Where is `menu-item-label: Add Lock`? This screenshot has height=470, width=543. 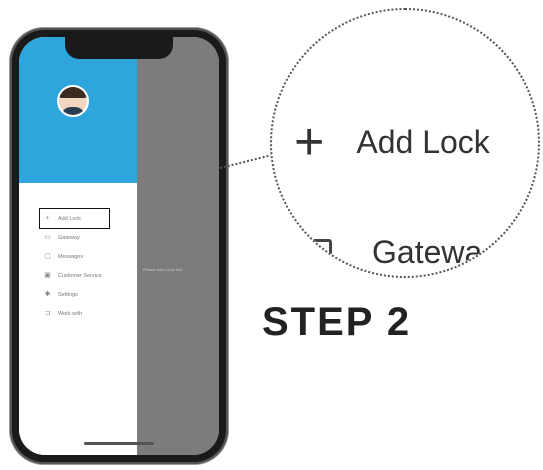
menu-item-label: Add Lock is located at coordinates (69, 218).